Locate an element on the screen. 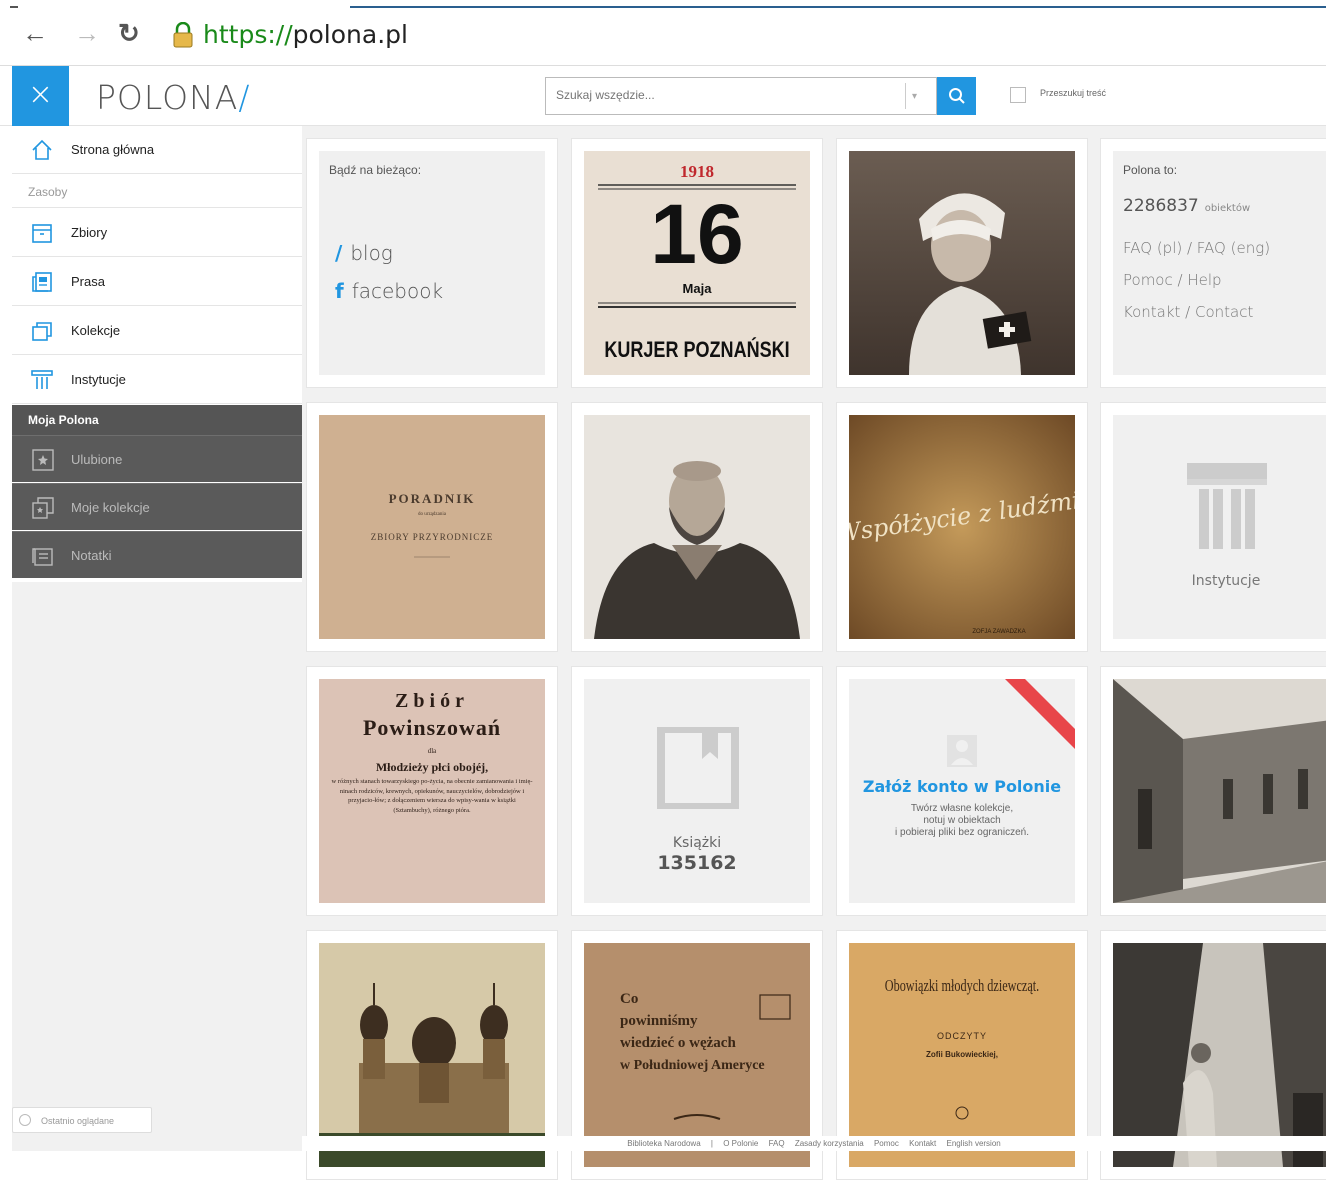  recently-viewed-label: Ostatnio oglądane is located at coordinates (78, 1121).